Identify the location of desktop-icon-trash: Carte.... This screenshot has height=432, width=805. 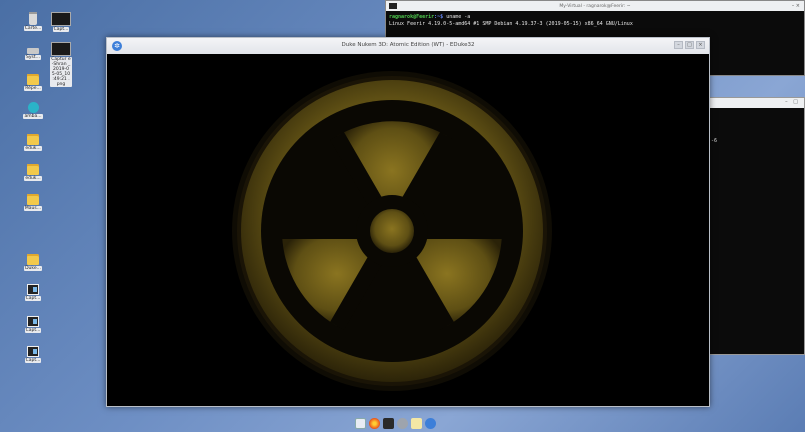
(33, 21).